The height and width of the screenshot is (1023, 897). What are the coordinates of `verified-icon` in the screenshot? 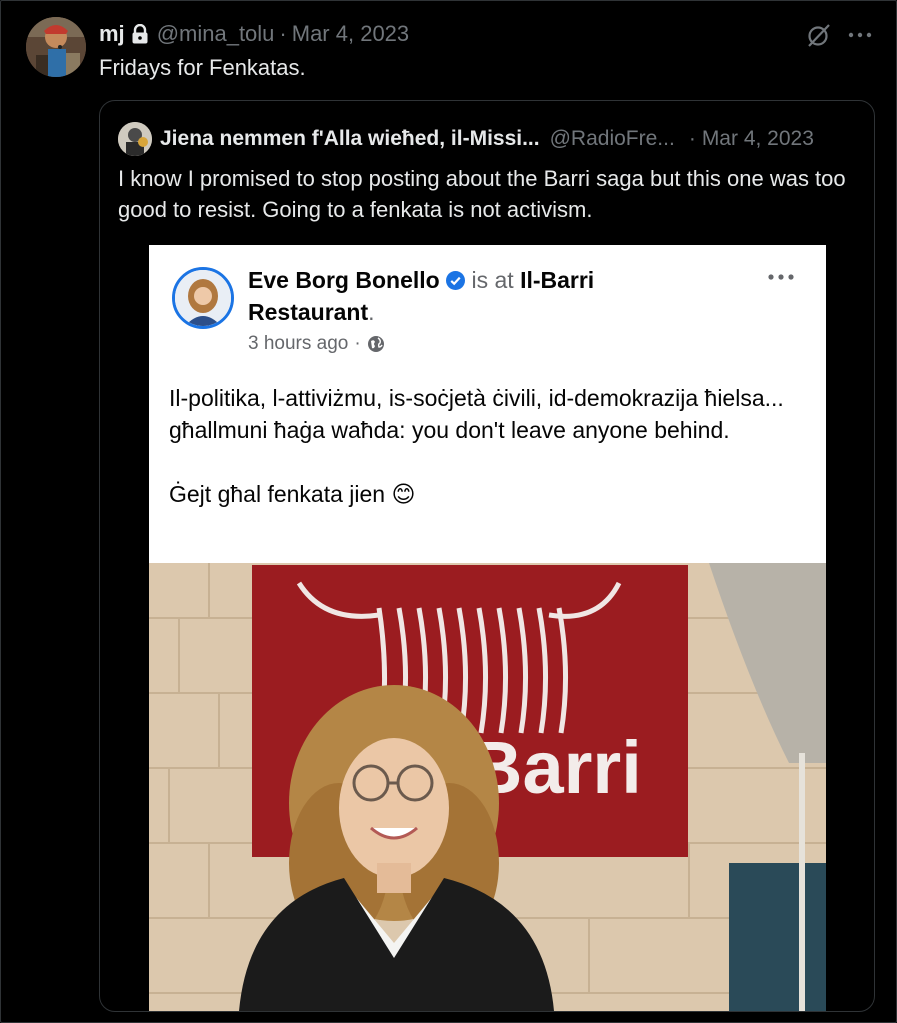 It's located at (456, 282).